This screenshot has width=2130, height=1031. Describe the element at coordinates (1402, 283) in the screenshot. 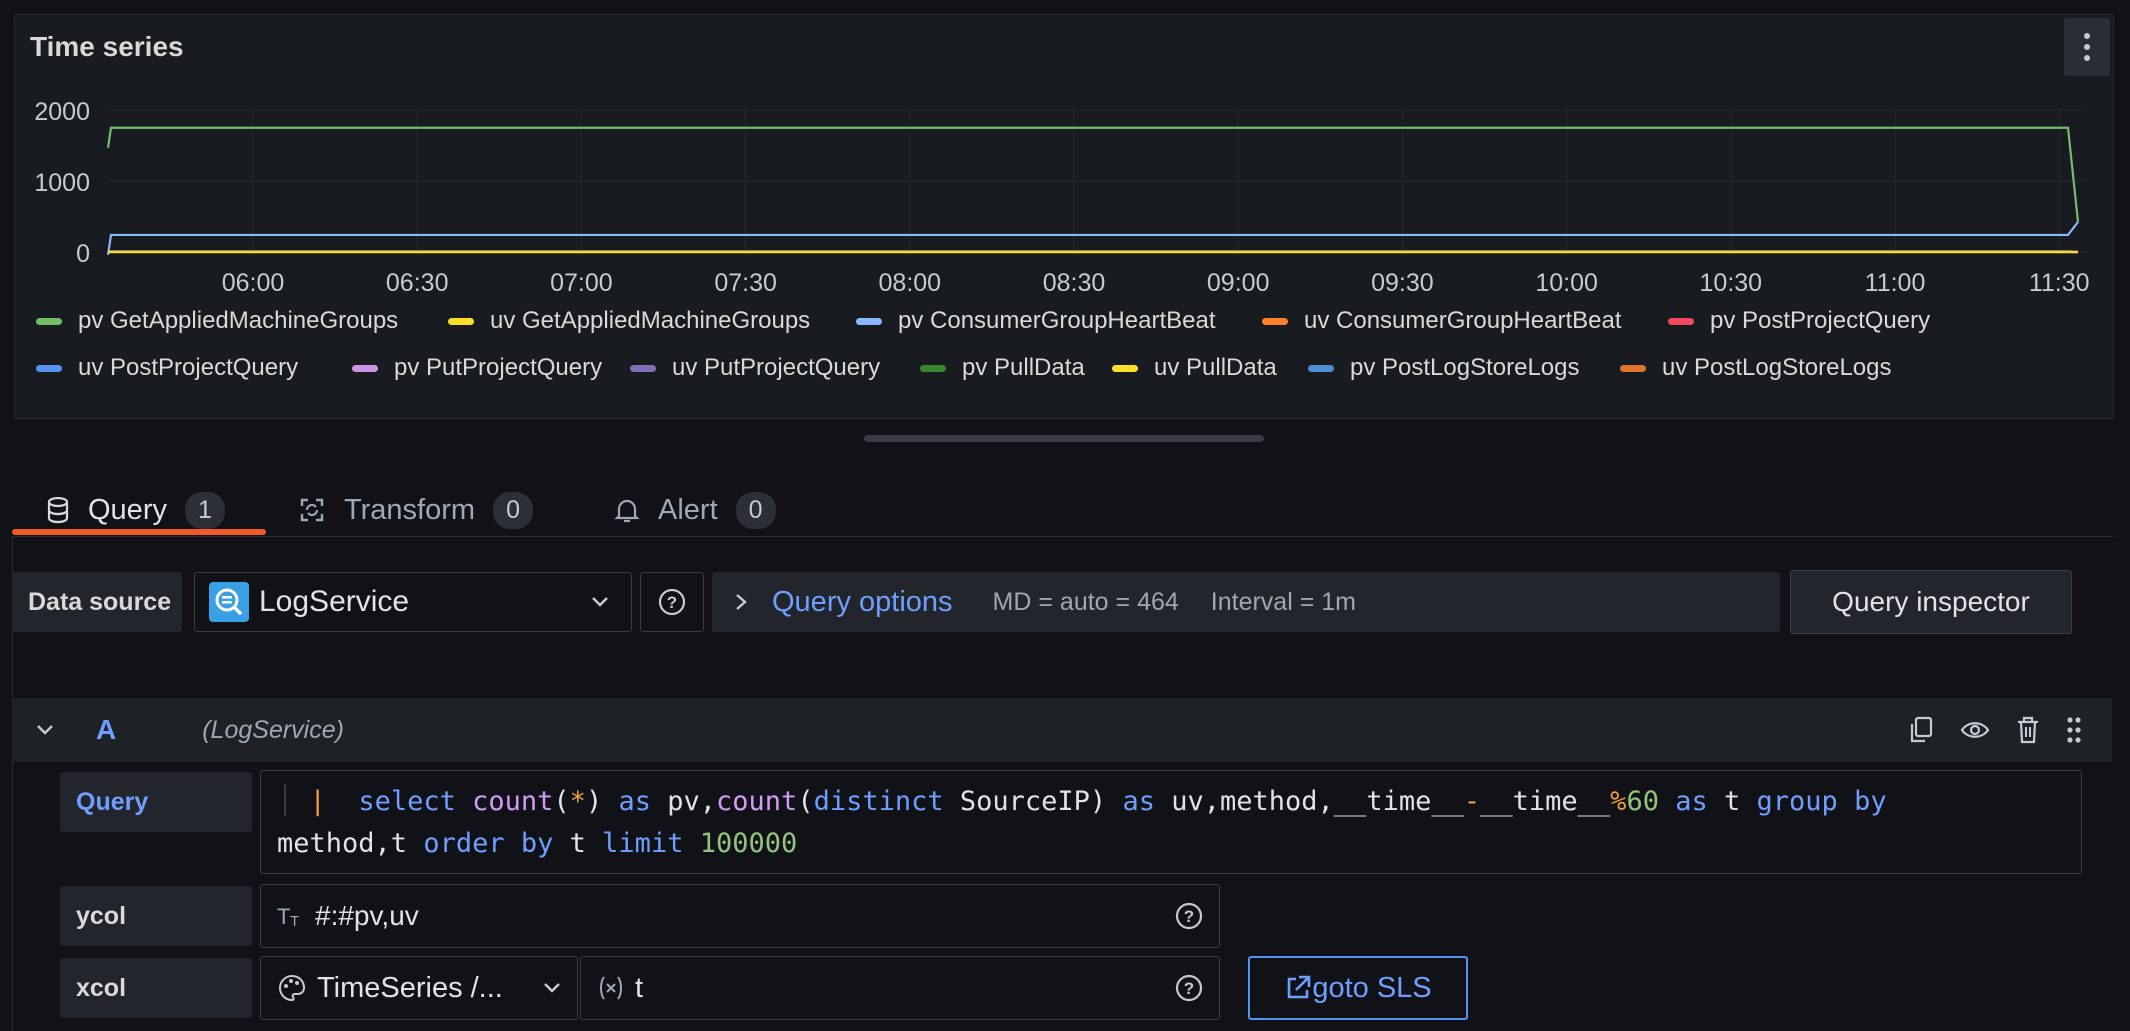

I see `x-tick-label: 09:30` at that location.